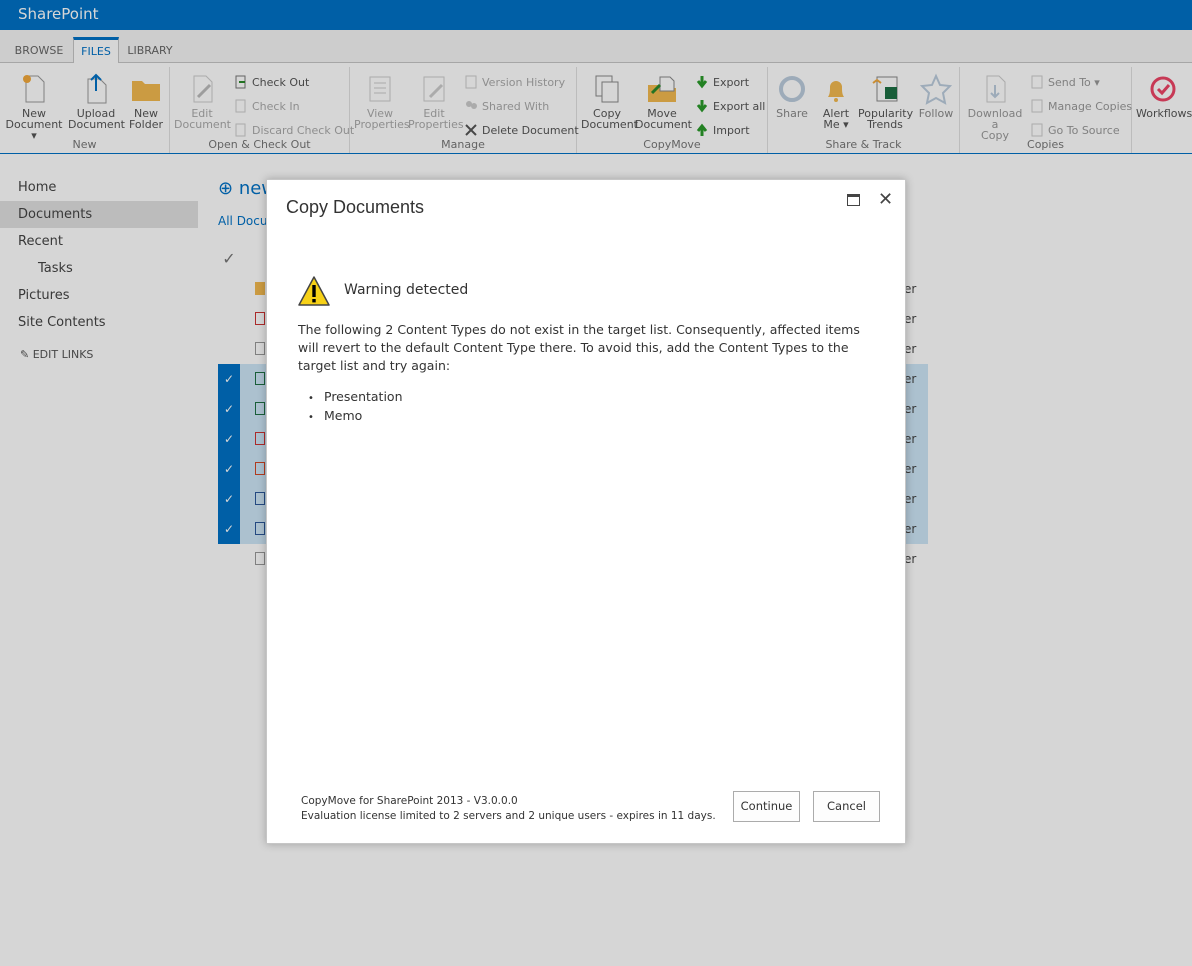 Image resolution: width=1192 pixels, height=966 pixels. What do you see at coordinates (846, 806) in the screenshot?
I see `cancel-button: Cancel` at bounding box center [846, 806].